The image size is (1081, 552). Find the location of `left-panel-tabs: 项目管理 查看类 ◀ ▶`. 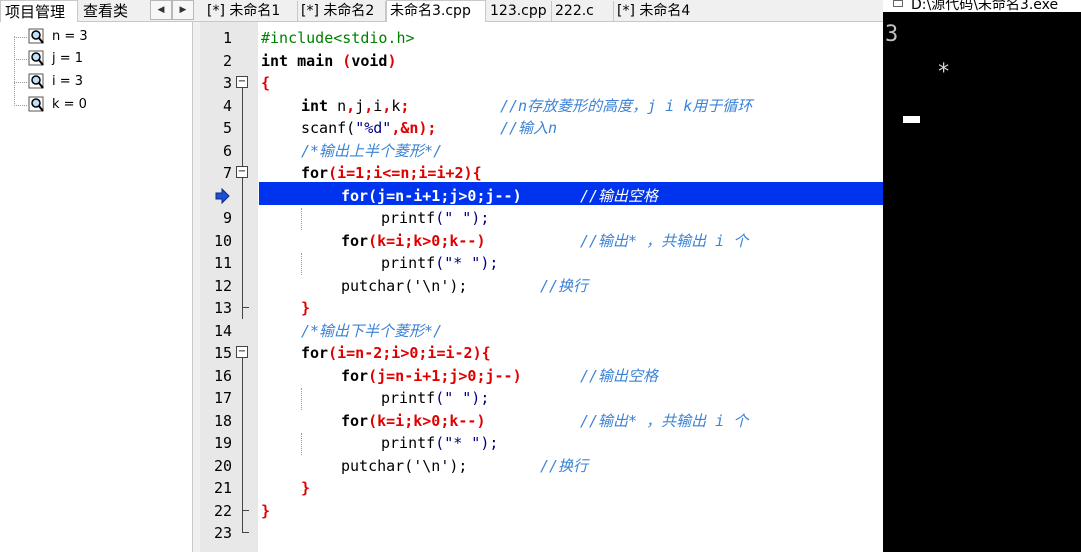

left-panel-tabs: 项目管理 查看类 ◀ ▶ is located at coordinates (100, 11).